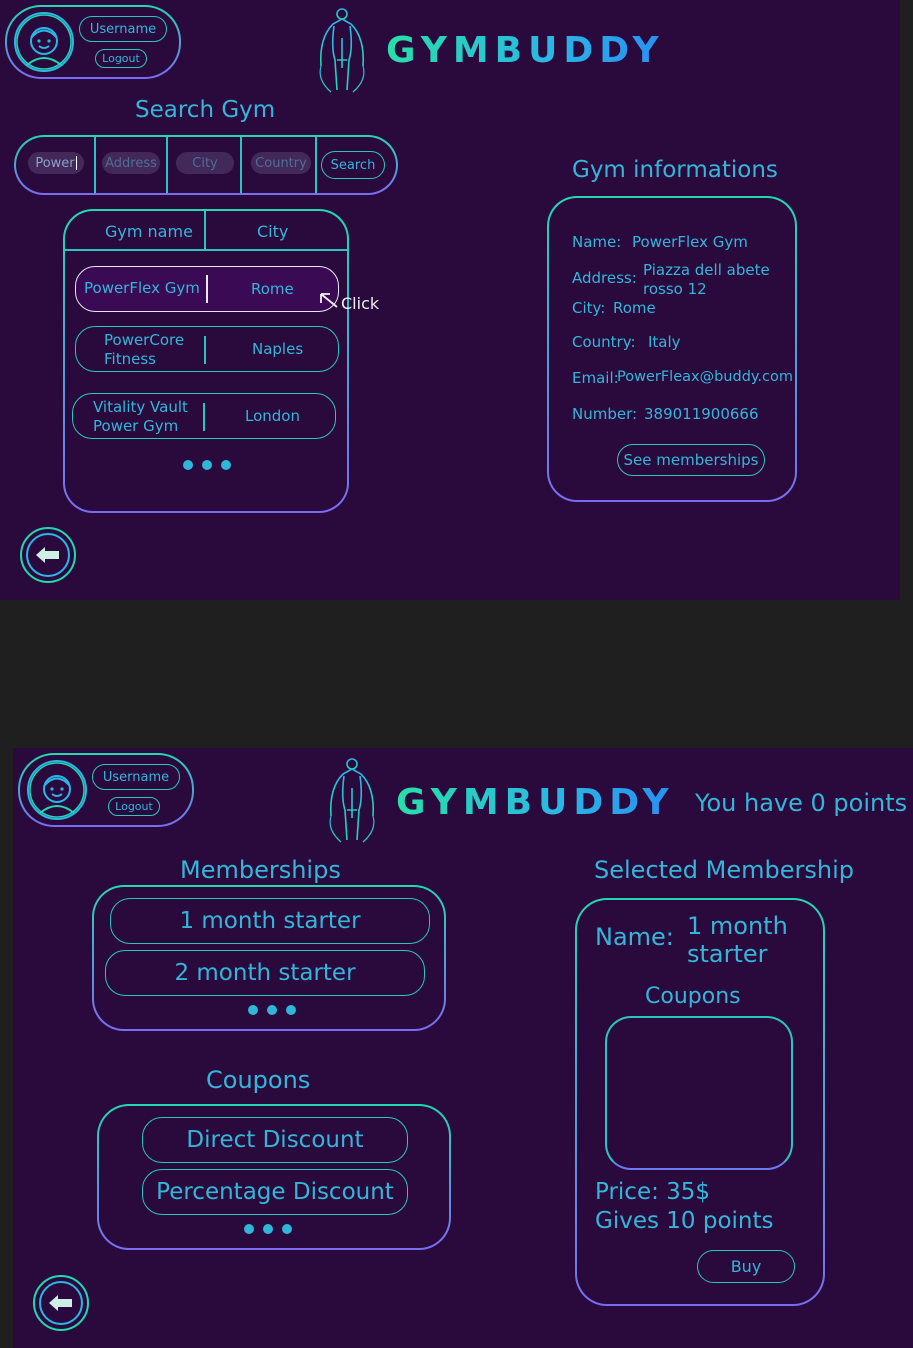 Image resolution: width=913 pixels, height=1348 pixels. What do you see at coordinates (270, 921) in the screenshot?
I see `membership-item: 1 month starter` at bounding box center [270, 921].